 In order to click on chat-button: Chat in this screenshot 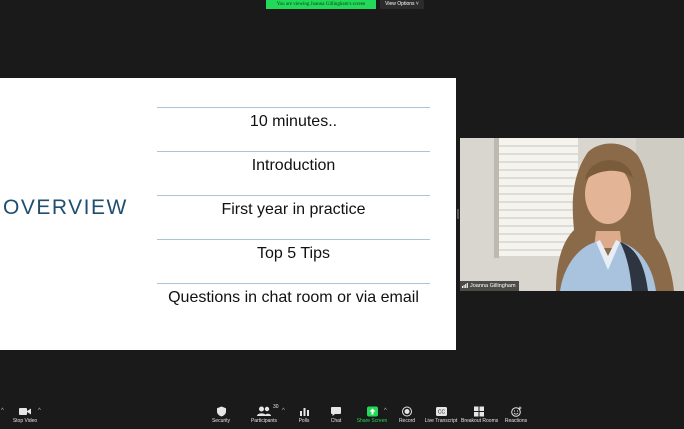, I will do `click(336, 415)`.